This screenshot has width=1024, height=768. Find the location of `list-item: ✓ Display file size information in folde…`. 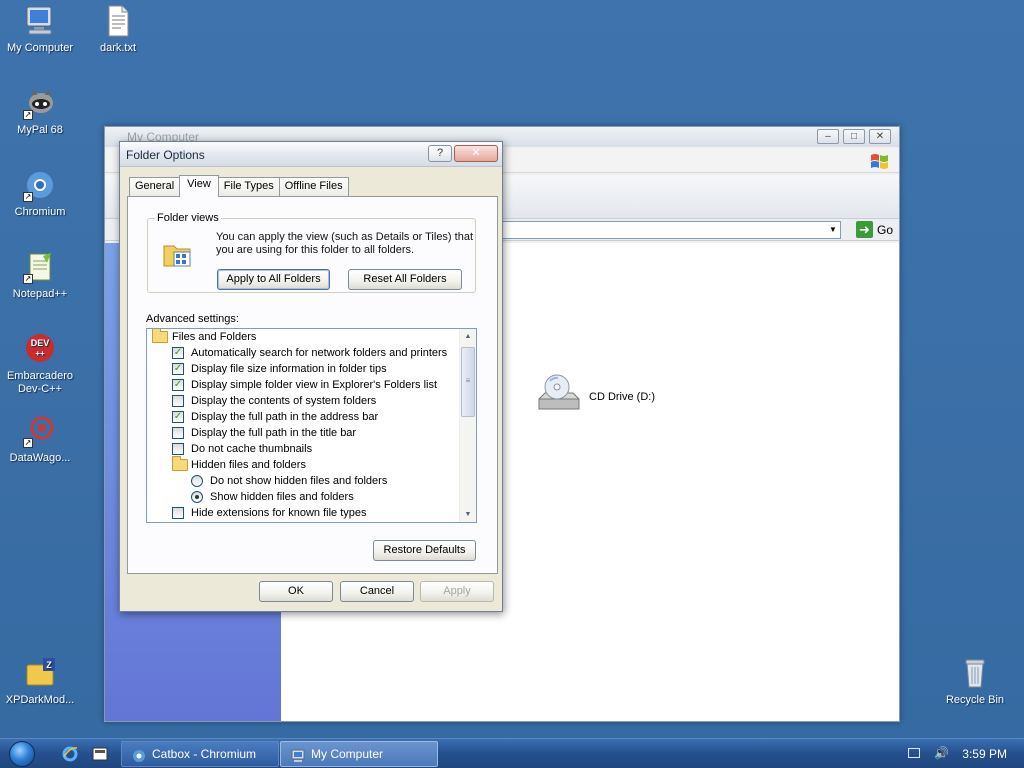

list-item: ✓ Display file size information in folde… is located at coordinates (311, 369).